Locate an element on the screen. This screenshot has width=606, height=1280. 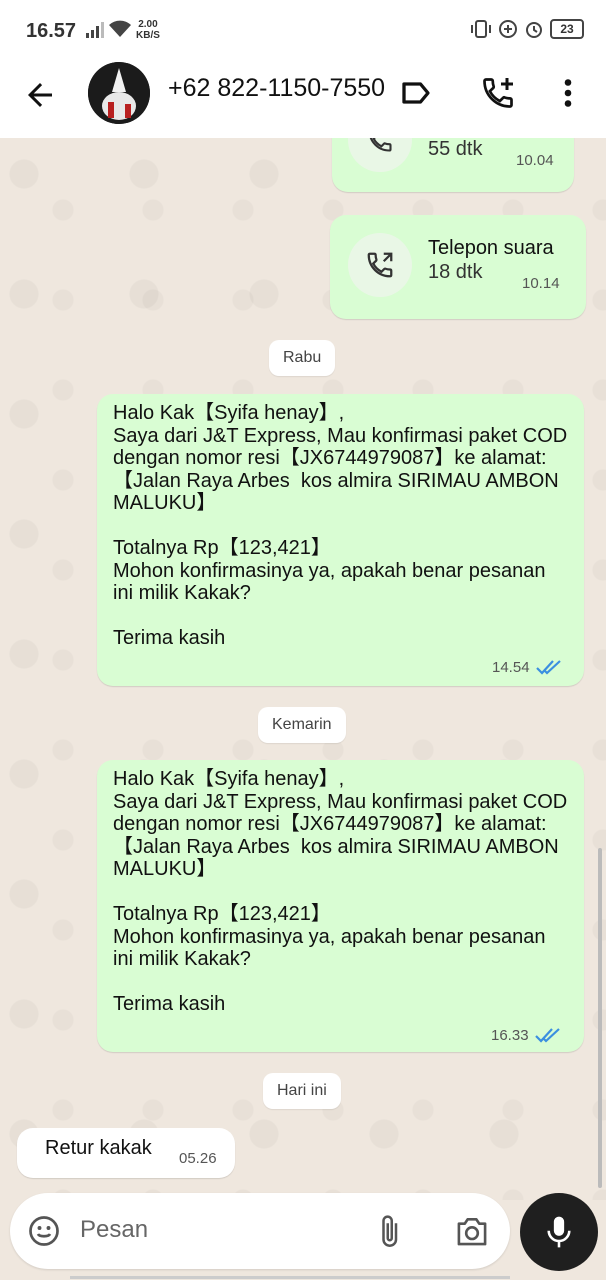
date-separator: Kemarin is located at coordinates (302, 725).